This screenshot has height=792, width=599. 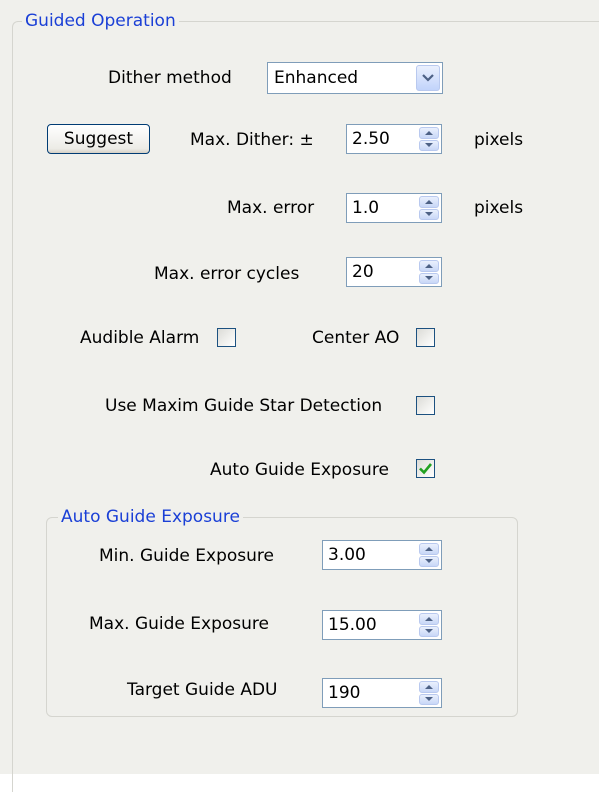 I want to click on max-error-spinner, so click(x=429, y=208).